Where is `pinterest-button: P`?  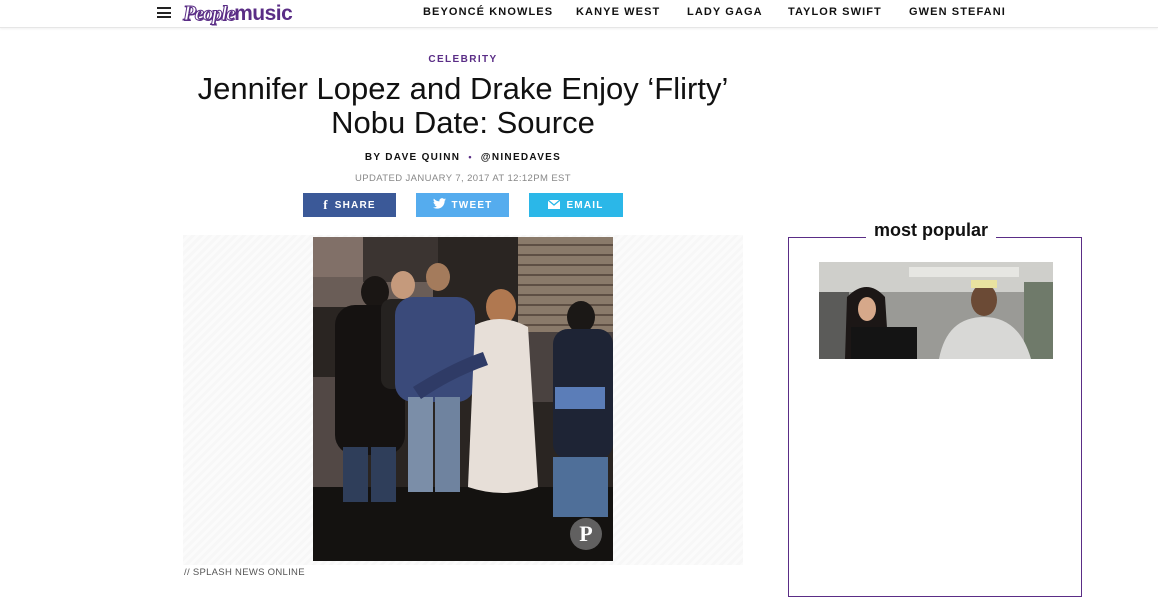
pinterest-button: P is located at coordinates (586, 534).